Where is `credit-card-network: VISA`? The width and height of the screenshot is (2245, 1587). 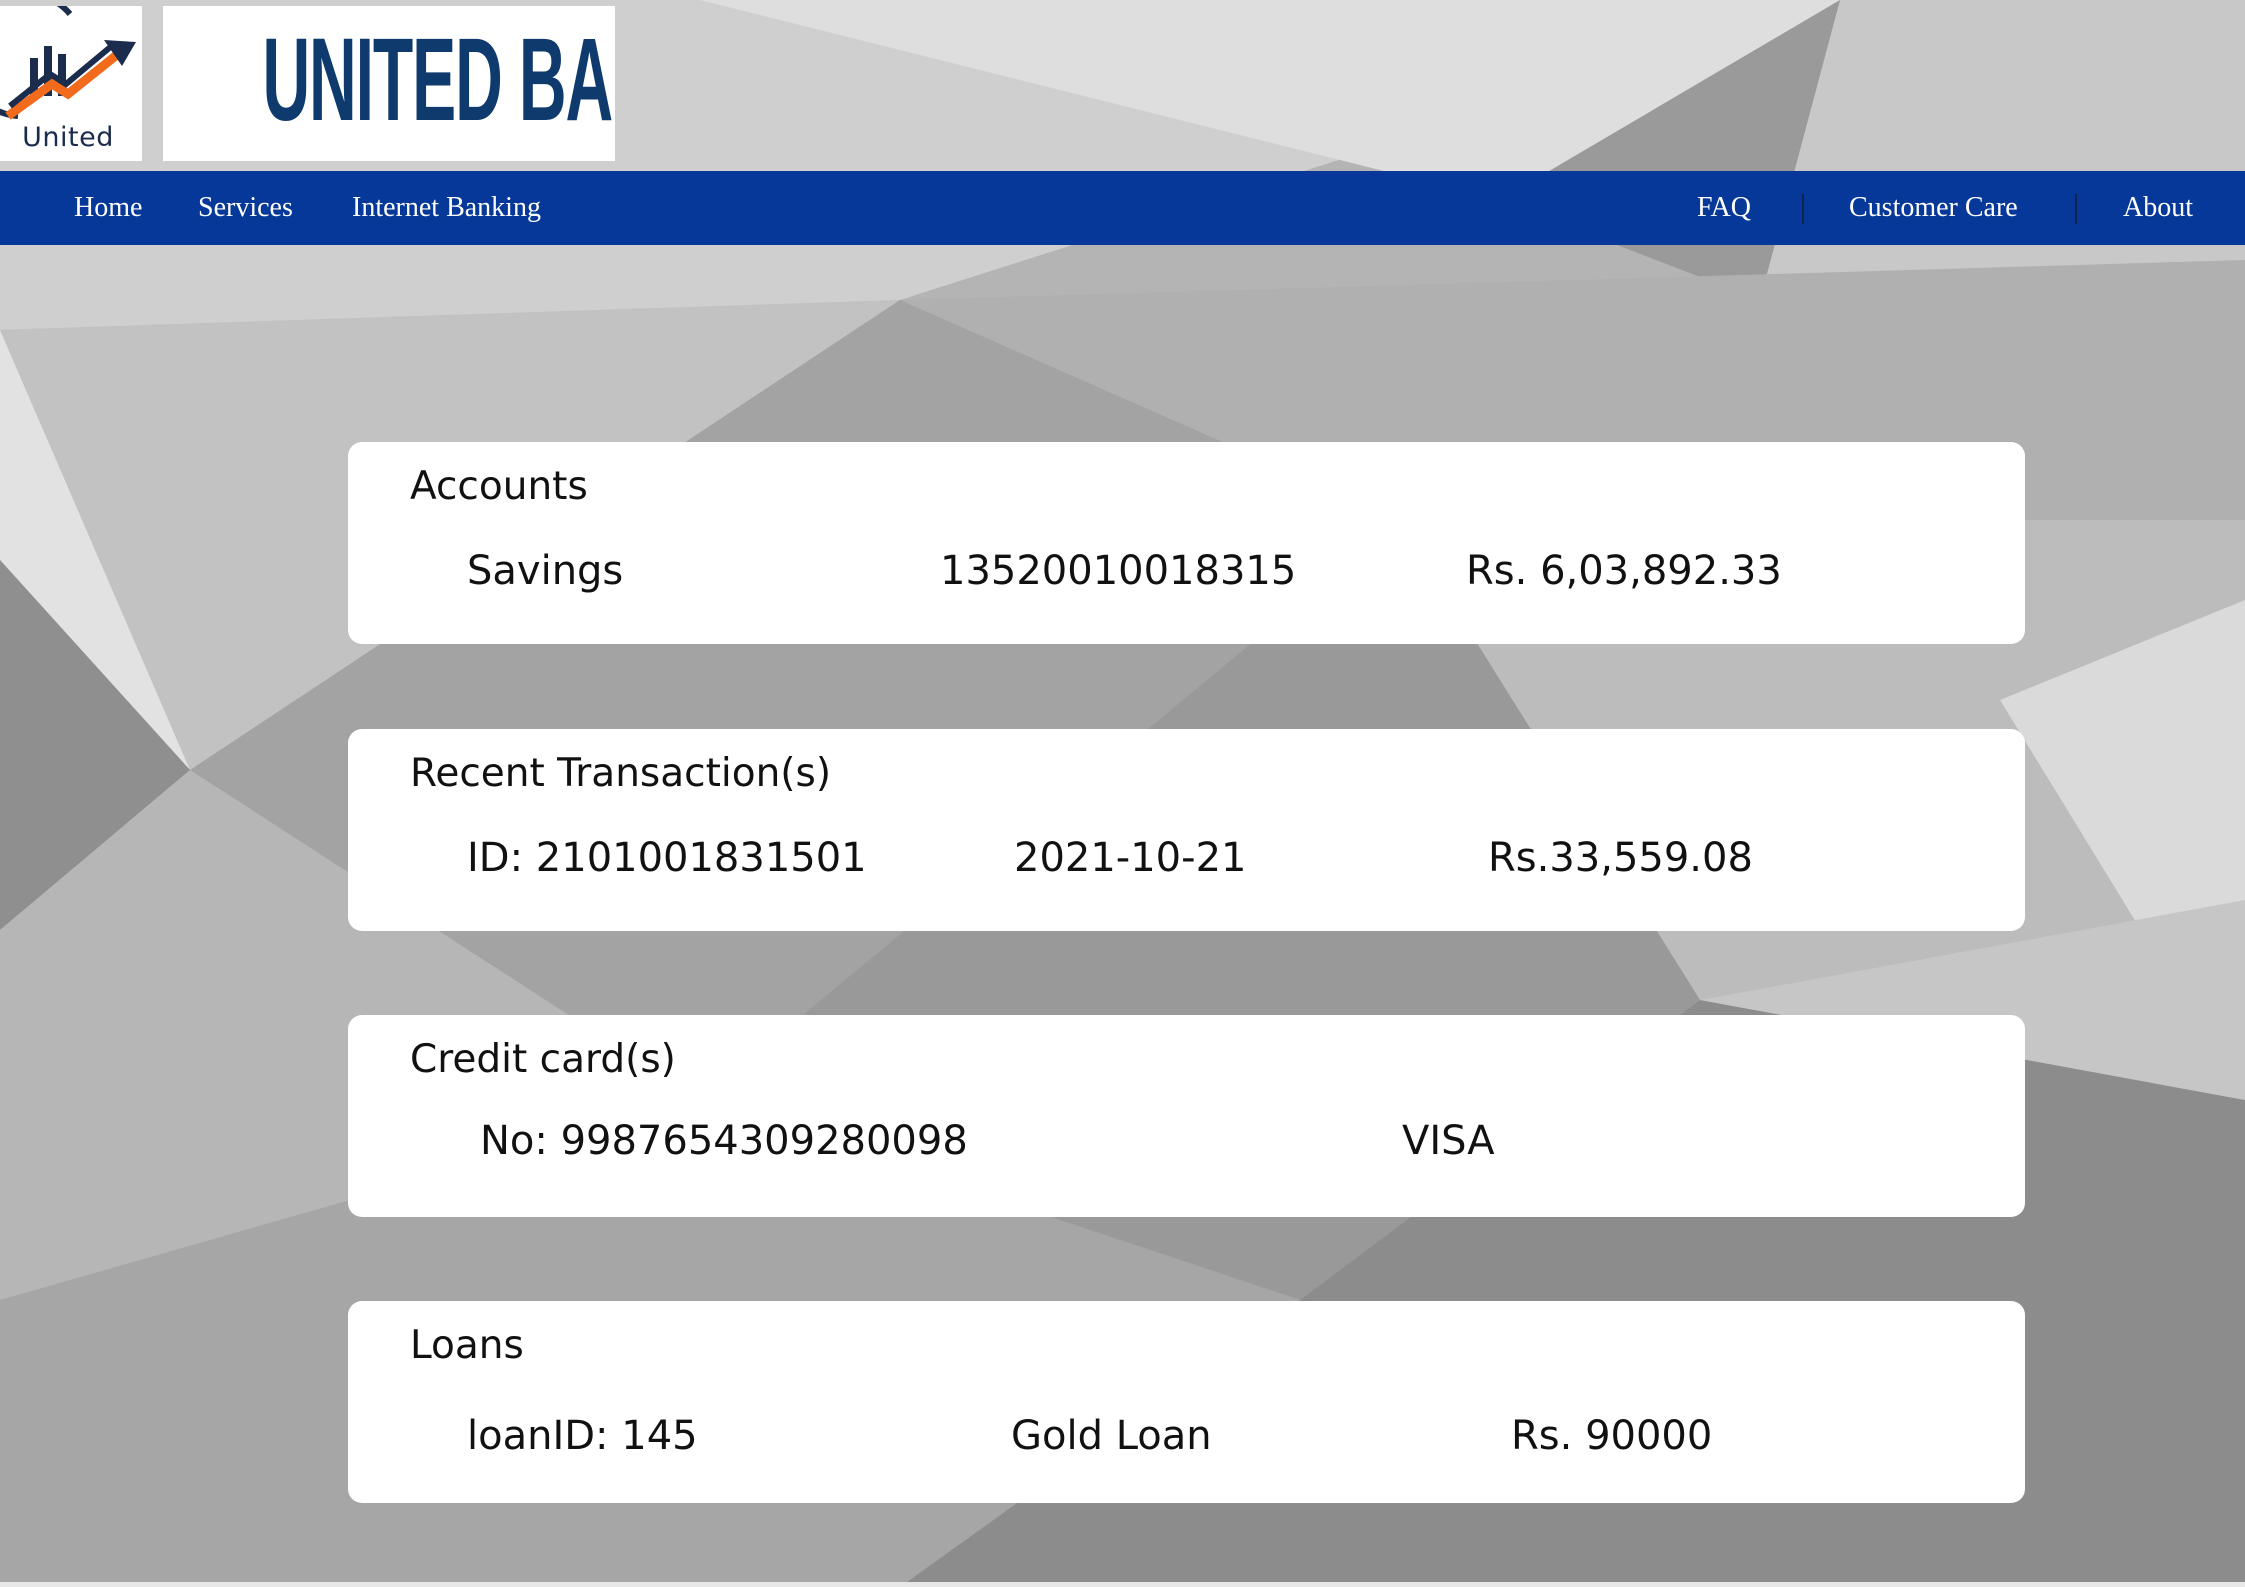 credit-card-network: VISA is located at coordinates (1448, 1141).